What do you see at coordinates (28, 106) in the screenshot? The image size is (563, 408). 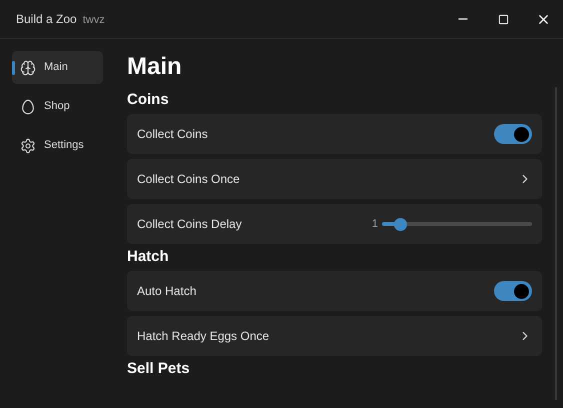 I see `egg-icon` at bounding box center [28, 106].